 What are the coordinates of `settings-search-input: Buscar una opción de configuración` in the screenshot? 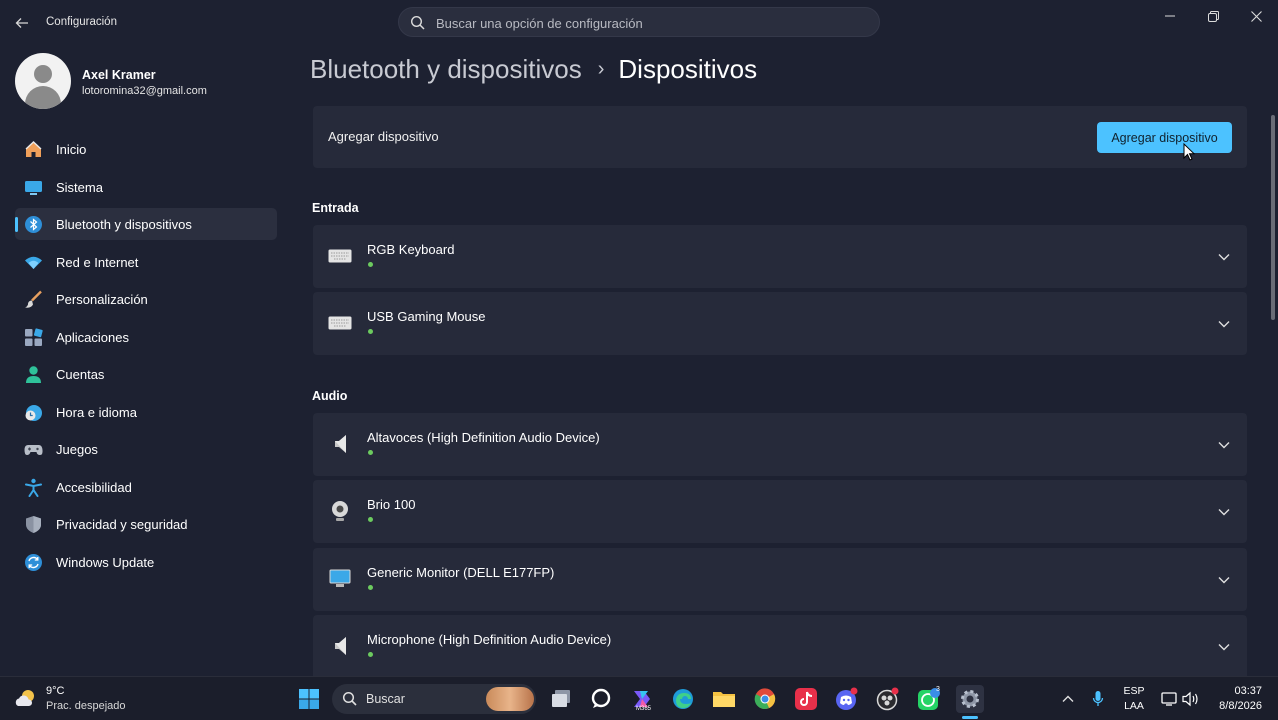 It's located at (639, 22).